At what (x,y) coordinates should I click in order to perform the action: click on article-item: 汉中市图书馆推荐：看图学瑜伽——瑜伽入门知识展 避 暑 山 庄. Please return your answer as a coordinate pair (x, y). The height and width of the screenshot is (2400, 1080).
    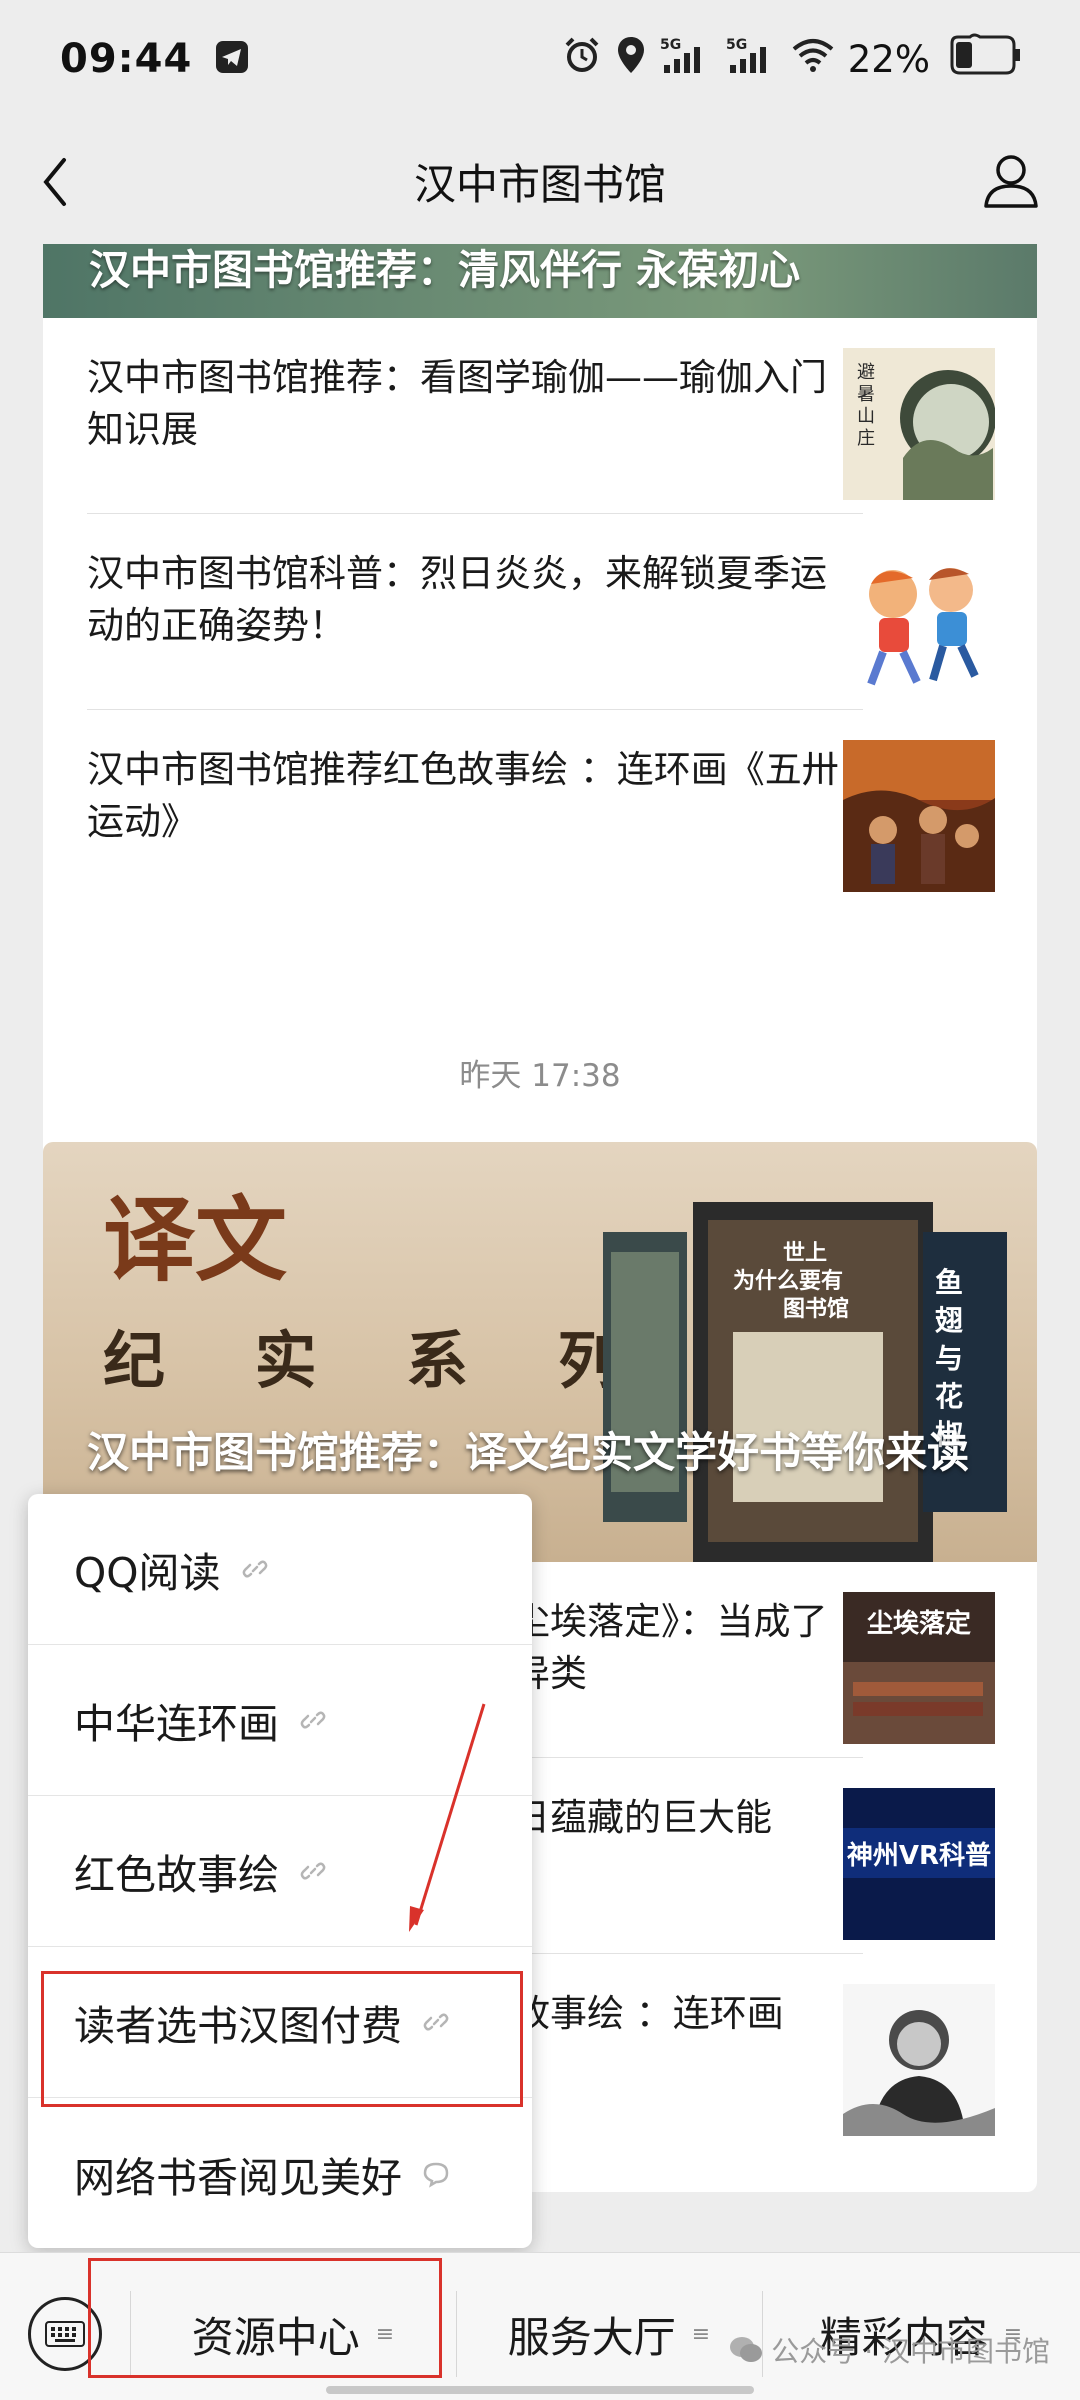
    Looking at the image, I should click on (540, 416).